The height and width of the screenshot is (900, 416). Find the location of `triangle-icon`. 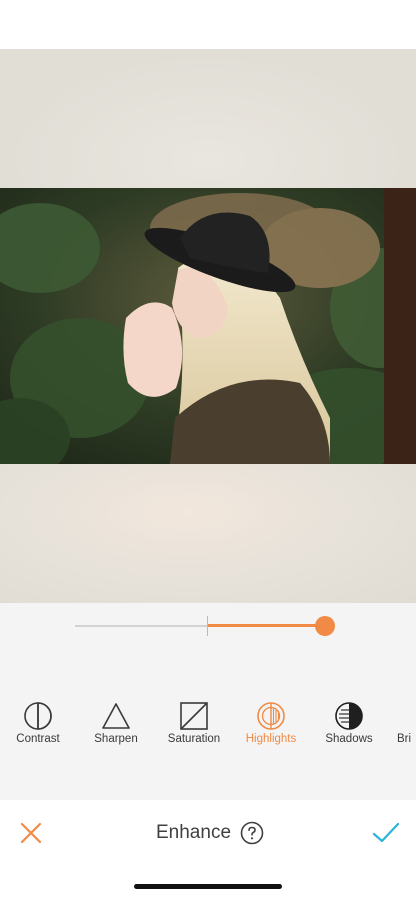

triangle-icon is located at coordinates (116, 716).